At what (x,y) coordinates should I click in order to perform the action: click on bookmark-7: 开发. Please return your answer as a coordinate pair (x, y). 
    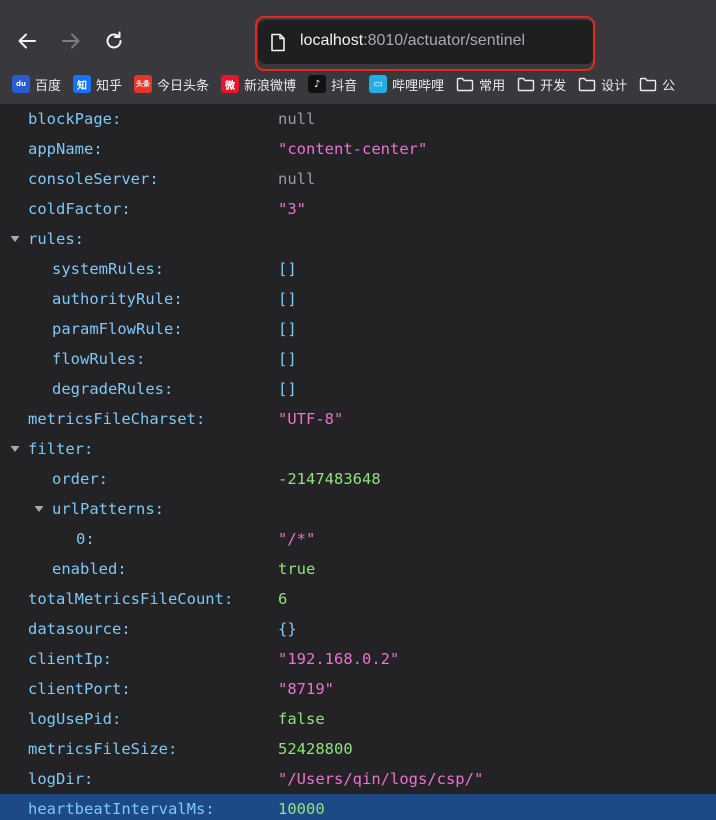
    Looking at the image, I should click on (541, 84).